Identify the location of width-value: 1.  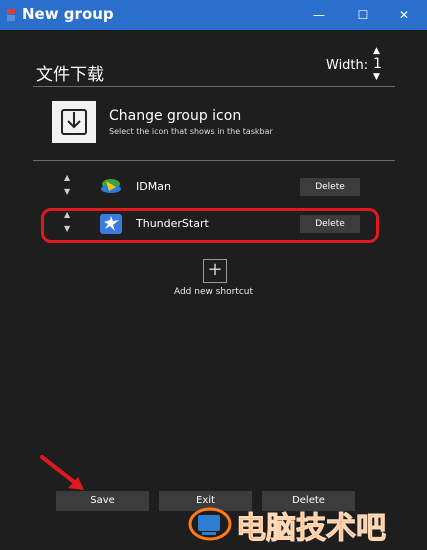
(377, 64).